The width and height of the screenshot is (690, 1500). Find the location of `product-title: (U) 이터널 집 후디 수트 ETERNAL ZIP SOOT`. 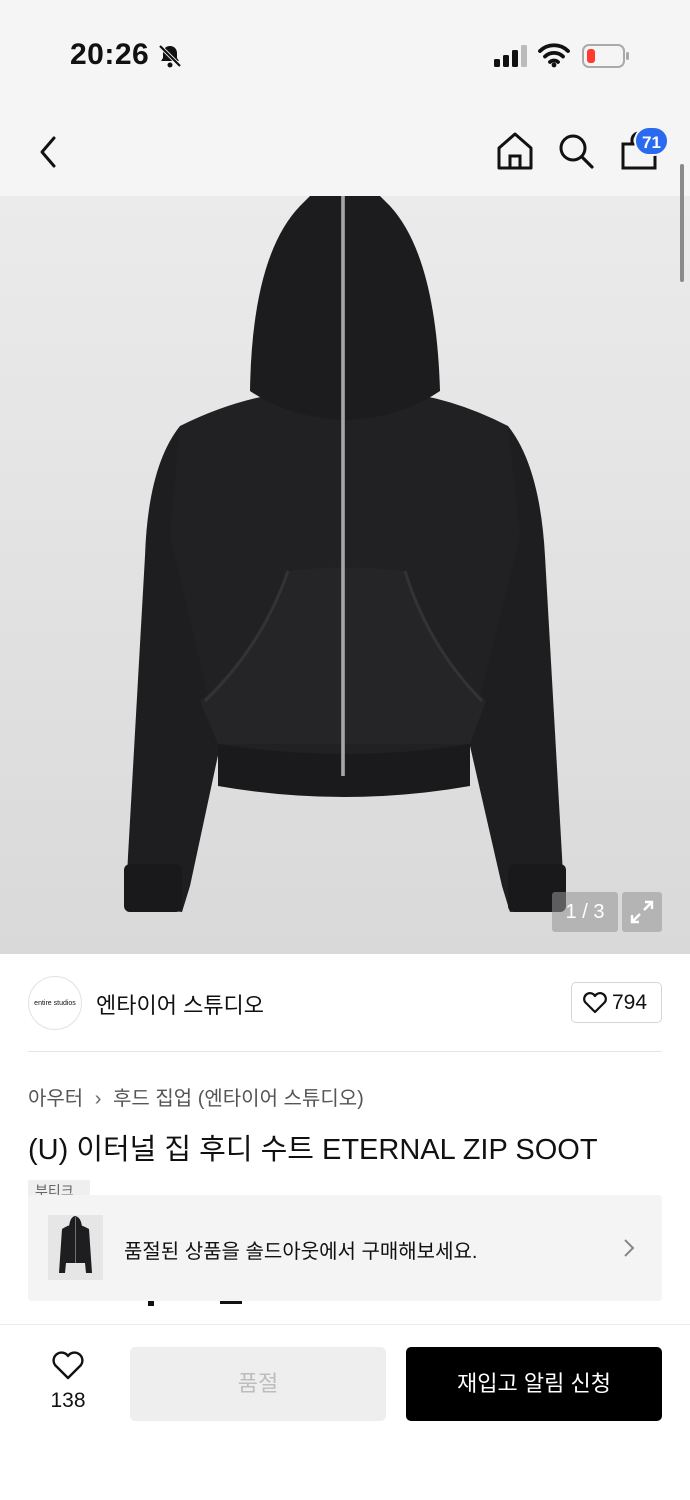

product-title: (U) 이터널 집 후디 수트 ETERNAL ZIP SOOT is located at coordinates (313, 1150).